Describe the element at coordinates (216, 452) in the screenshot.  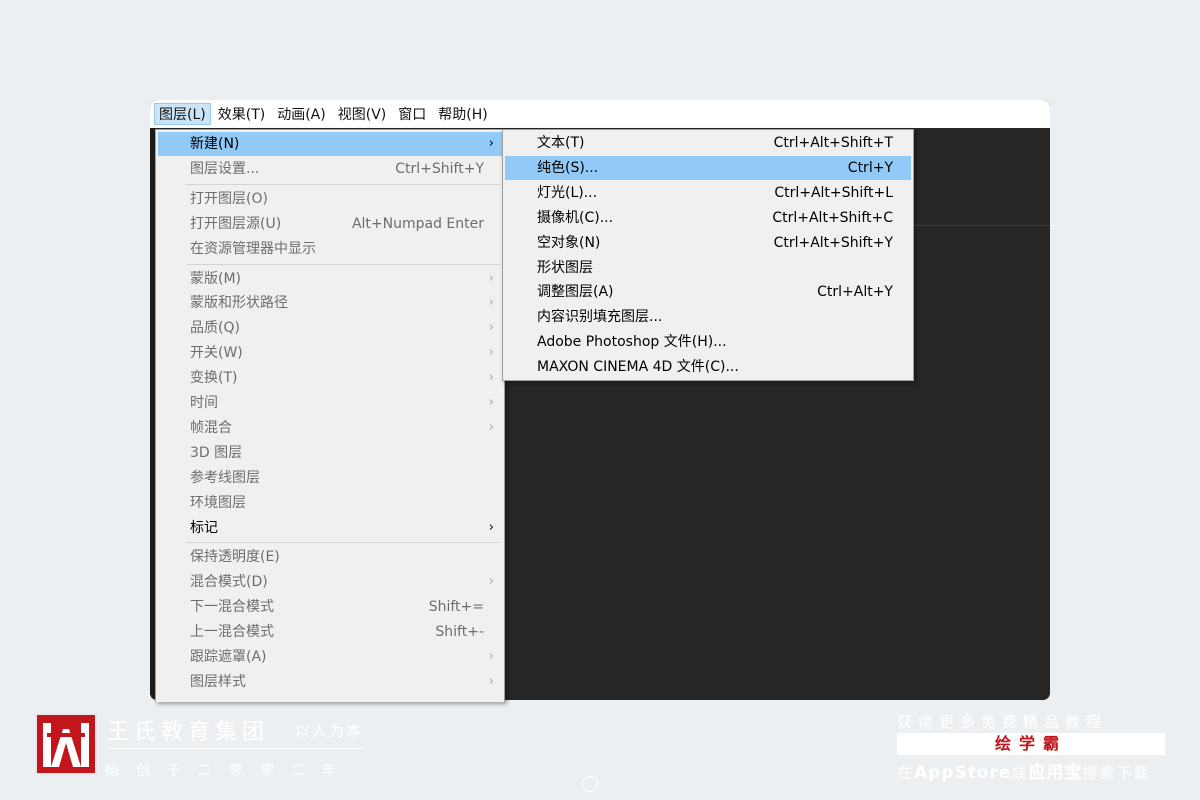
I see `menu-item-label: 3D 图层` at that location.